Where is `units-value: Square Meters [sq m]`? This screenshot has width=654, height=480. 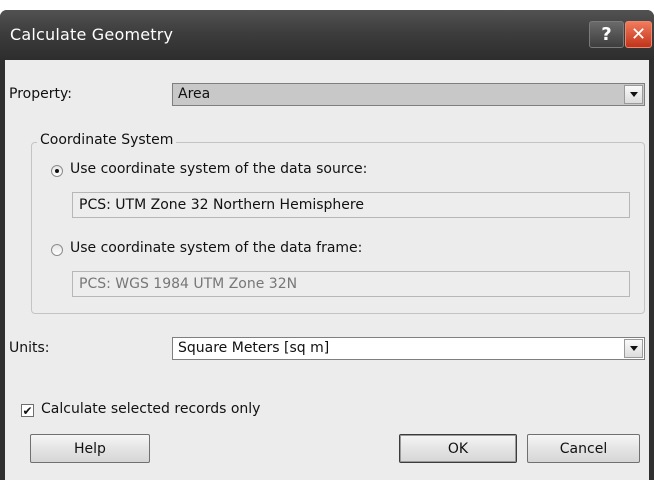
units-value: Square Meters [sq m] is located at coordinates (254, 348).